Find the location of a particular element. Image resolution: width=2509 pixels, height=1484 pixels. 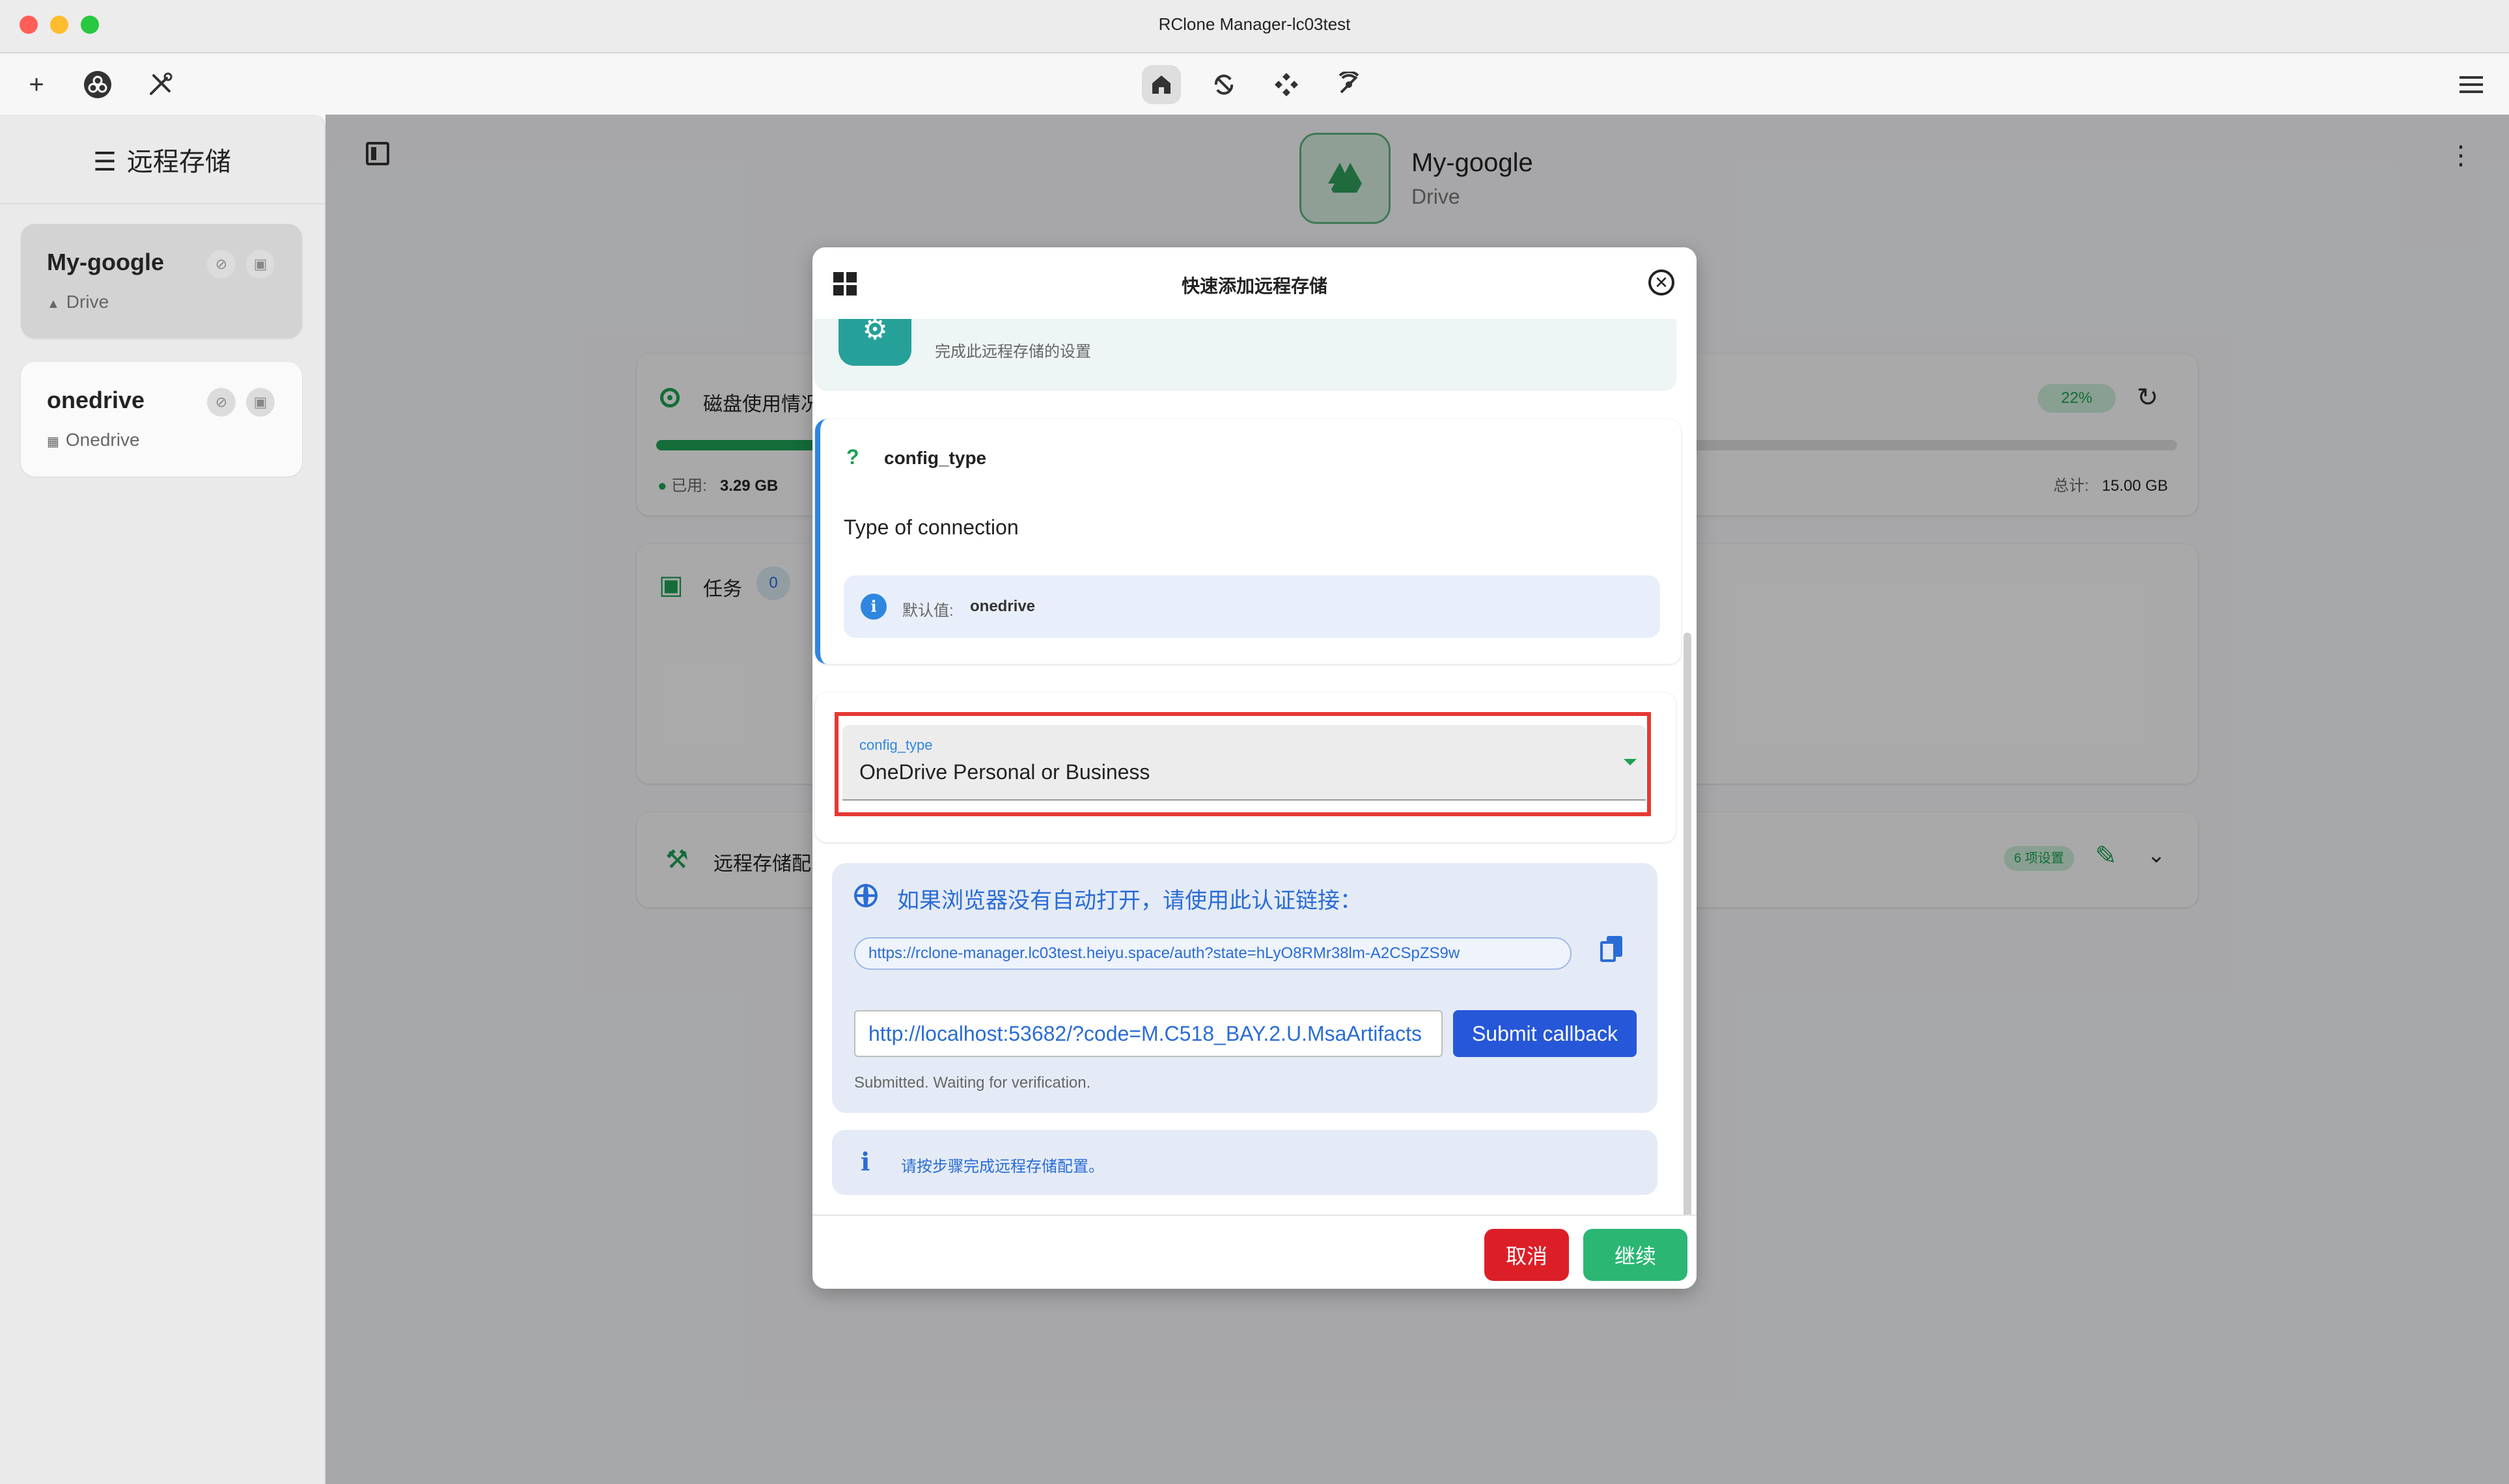

highlight-box is located at coordinates (1243, 764).